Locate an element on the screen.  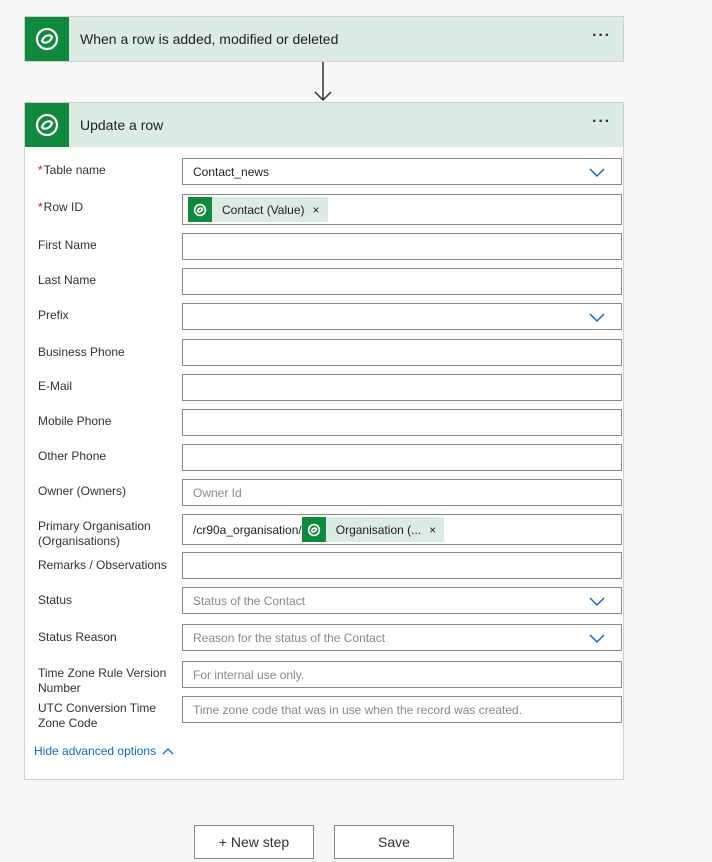
prefix-row: Prefix is located at coordinates (330, 317).